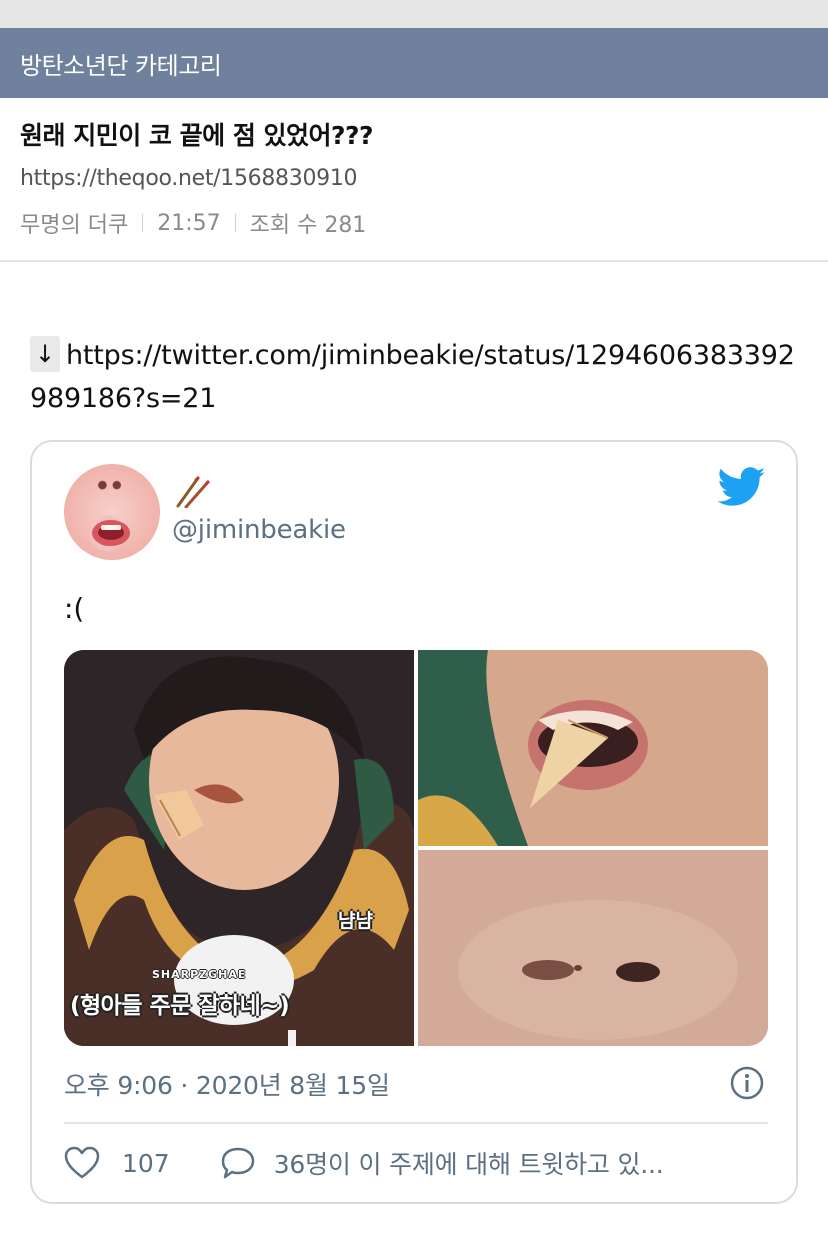 The height and width of the screenshot is (1253, 828). I want to click on avatar, so click(112, 512).